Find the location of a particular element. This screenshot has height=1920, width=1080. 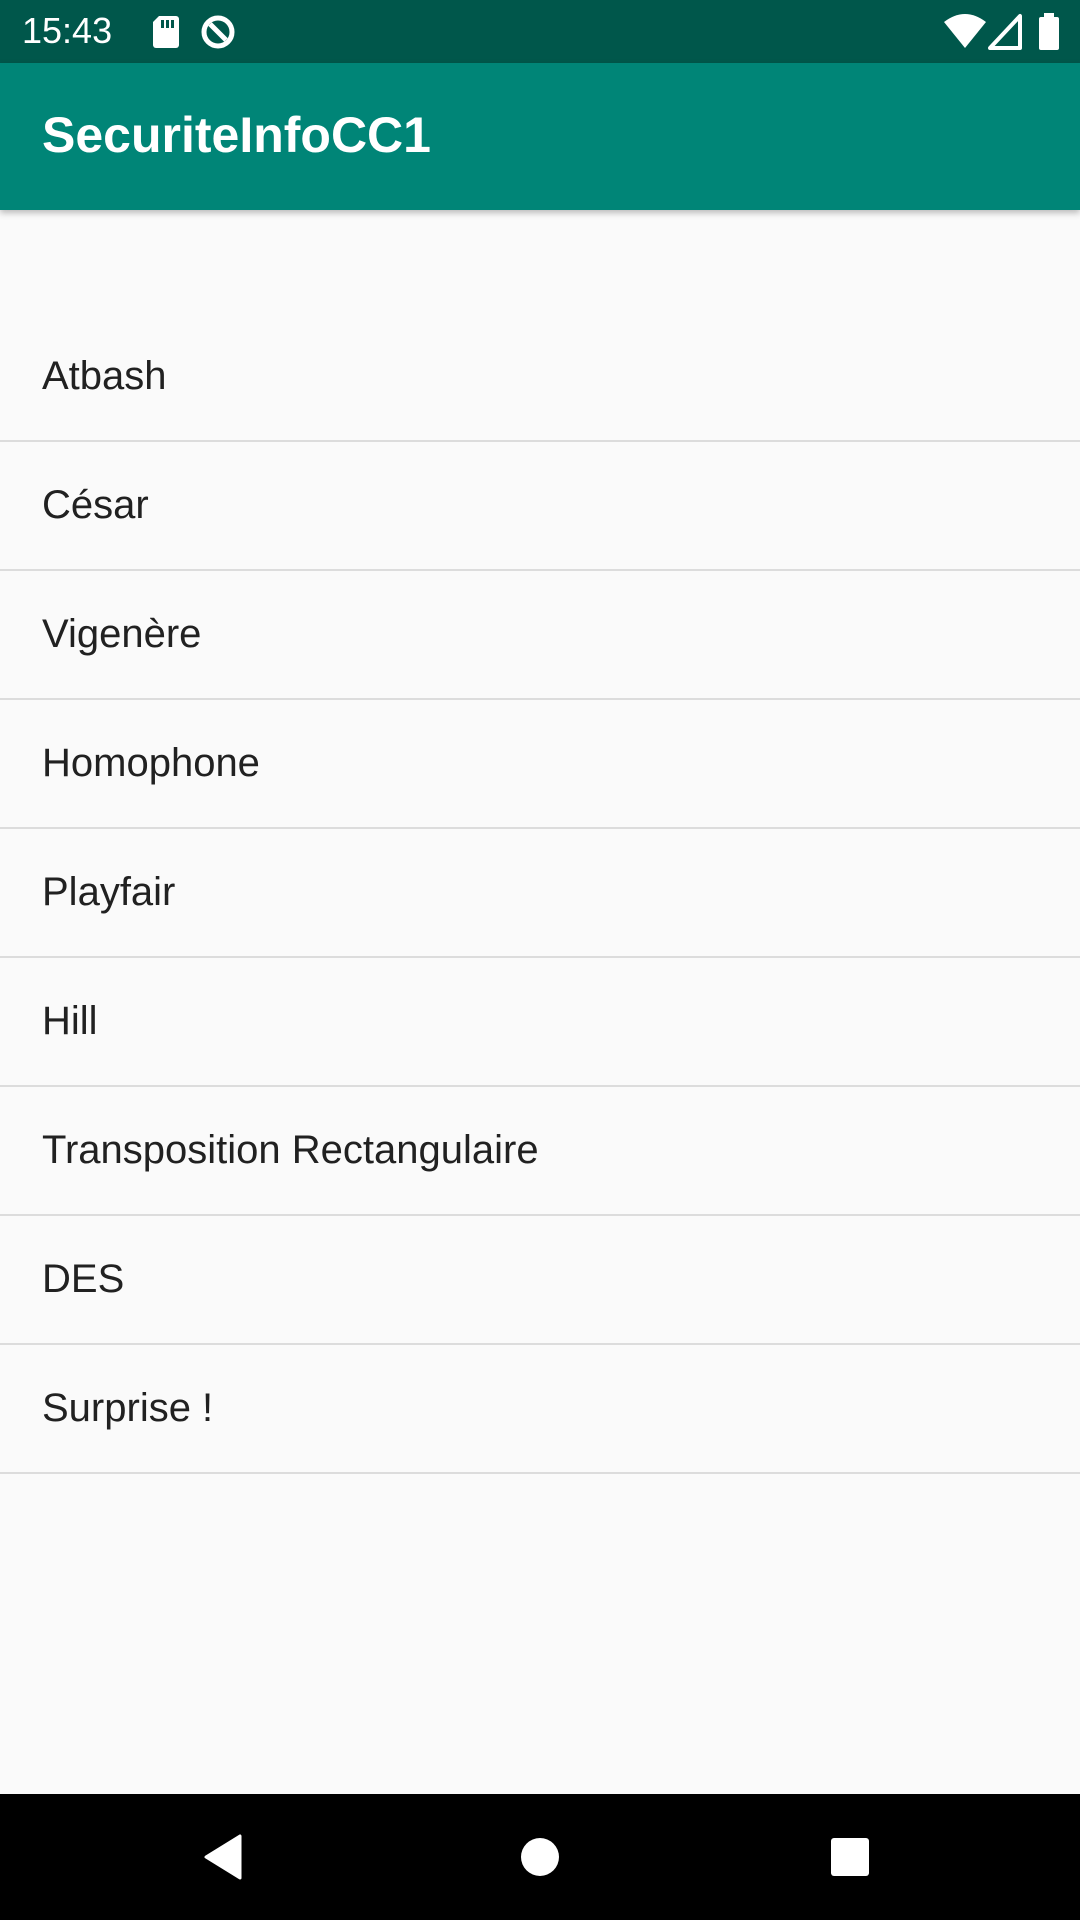

list-item-label: Vigenère is located at coordinates (122, 634).